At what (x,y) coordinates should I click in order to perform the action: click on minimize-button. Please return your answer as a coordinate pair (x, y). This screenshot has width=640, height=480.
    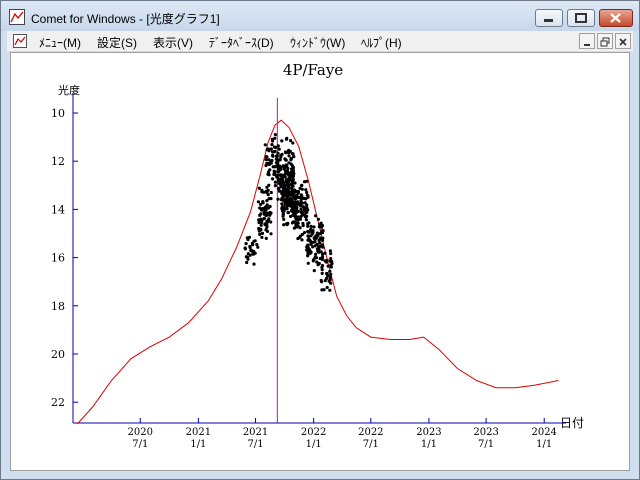
    Looking at the image, I should click on (549, 18).